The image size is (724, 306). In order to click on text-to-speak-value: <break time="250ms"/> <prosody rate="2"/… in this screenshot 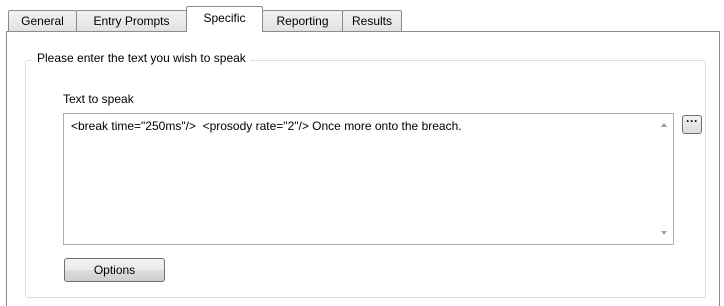, I will do `click(266, 126)`.